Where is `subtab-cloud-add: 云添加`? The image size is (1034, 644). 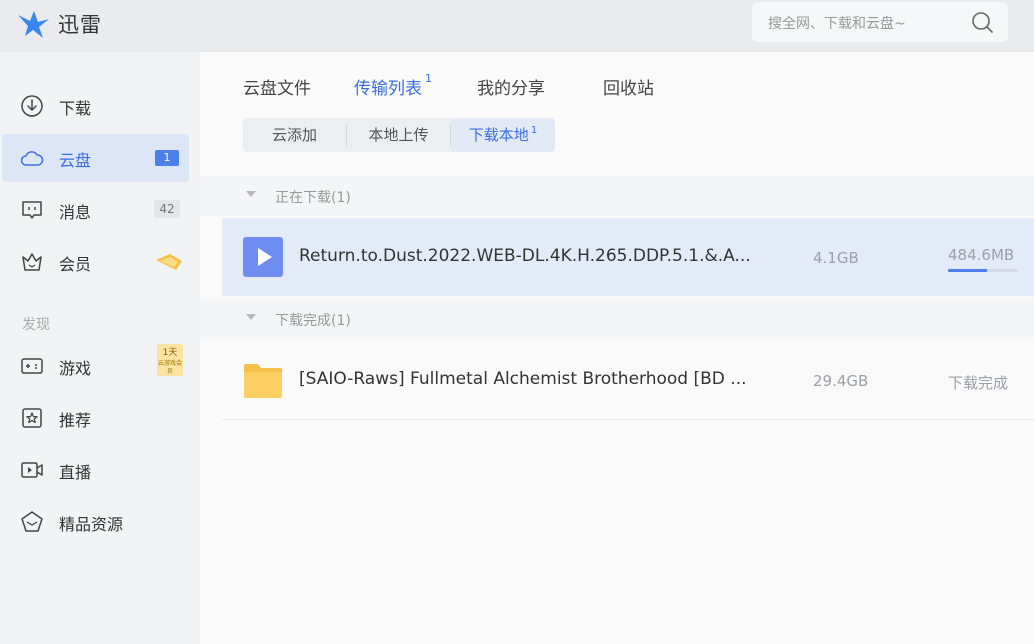 subtab-cloud-add: 云添加 is located at coordinates (294, 135).